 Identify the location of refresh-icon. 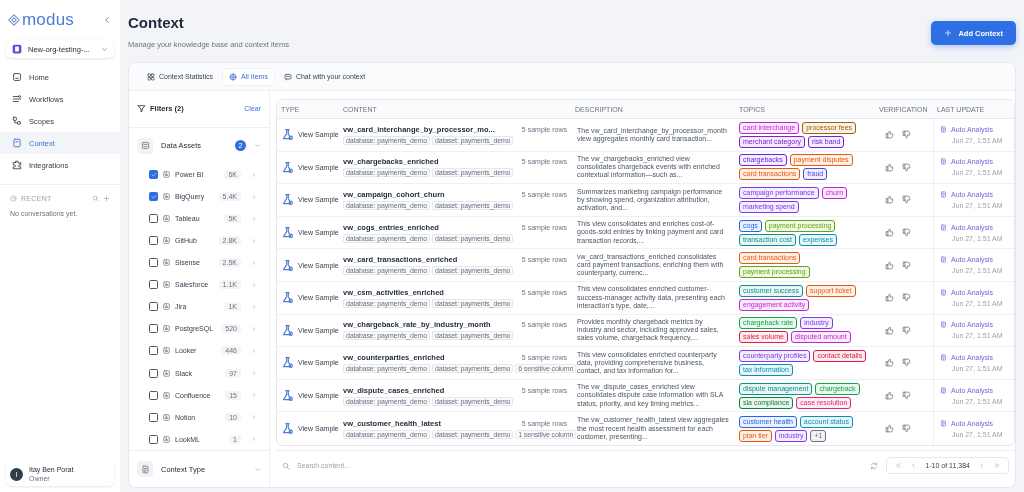
(874, 465).